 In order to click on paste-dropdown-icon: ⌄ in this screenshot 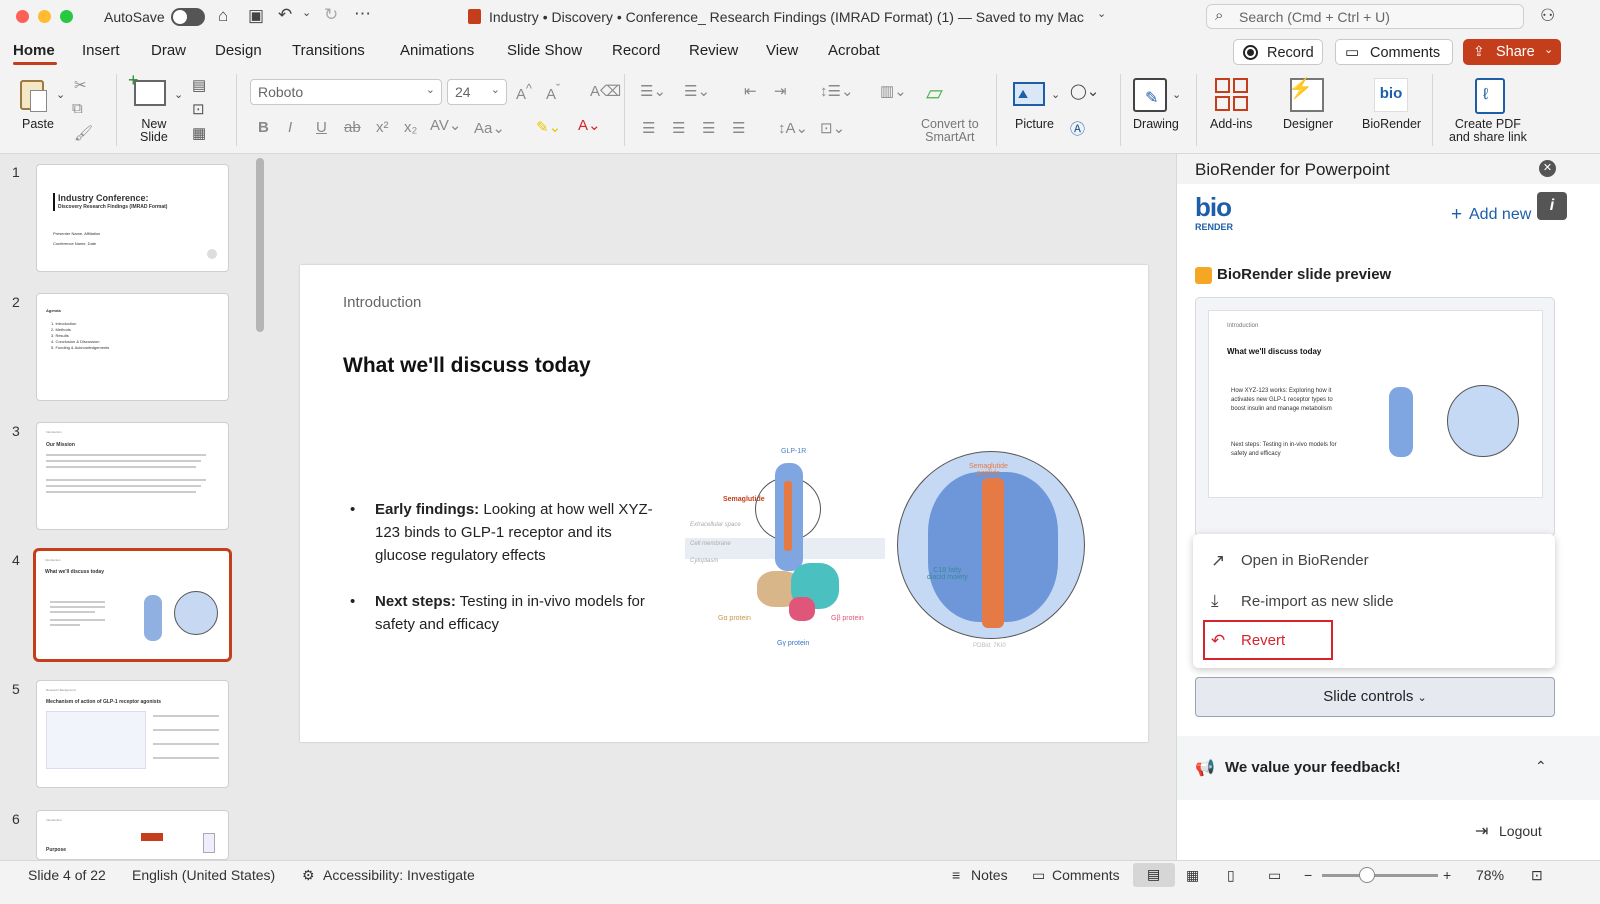, I will do `click(60, 95)`.